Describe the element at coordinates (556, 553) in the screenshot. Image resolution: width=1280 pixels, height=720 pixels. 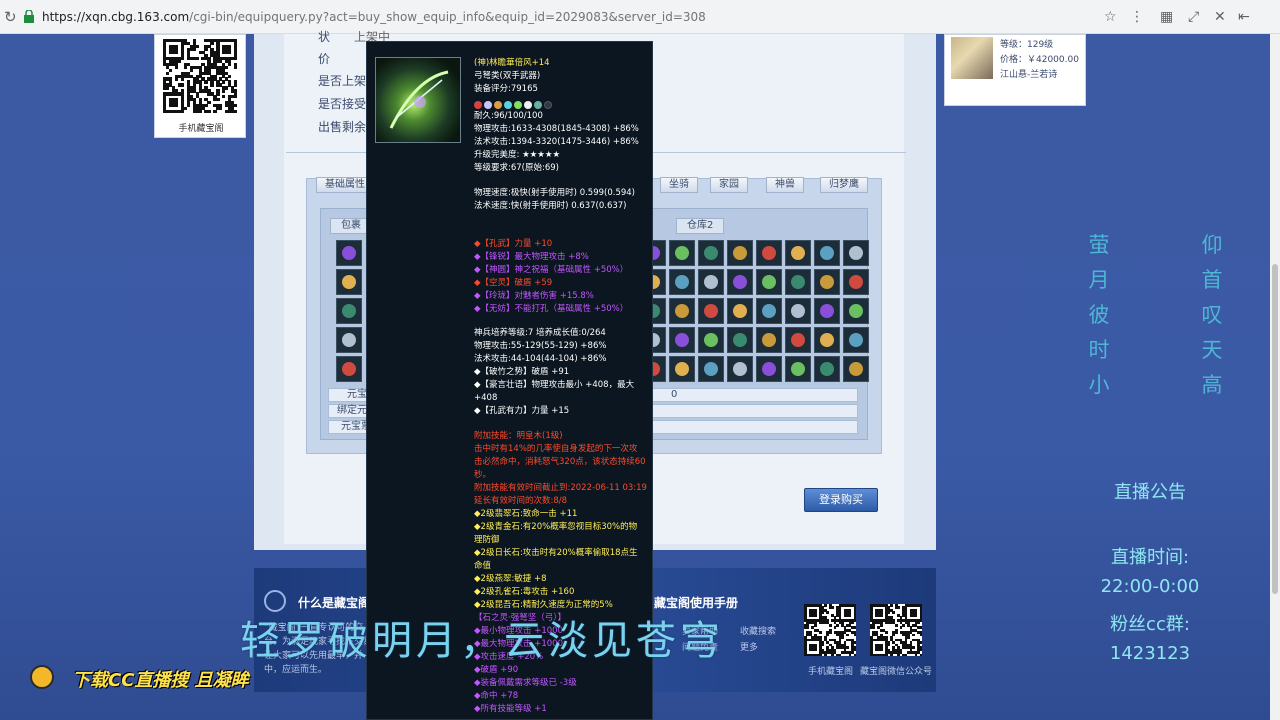
I see `tooltip-line: ◆2级日长石:攻击时有20%概率偷取18点生` at that location.